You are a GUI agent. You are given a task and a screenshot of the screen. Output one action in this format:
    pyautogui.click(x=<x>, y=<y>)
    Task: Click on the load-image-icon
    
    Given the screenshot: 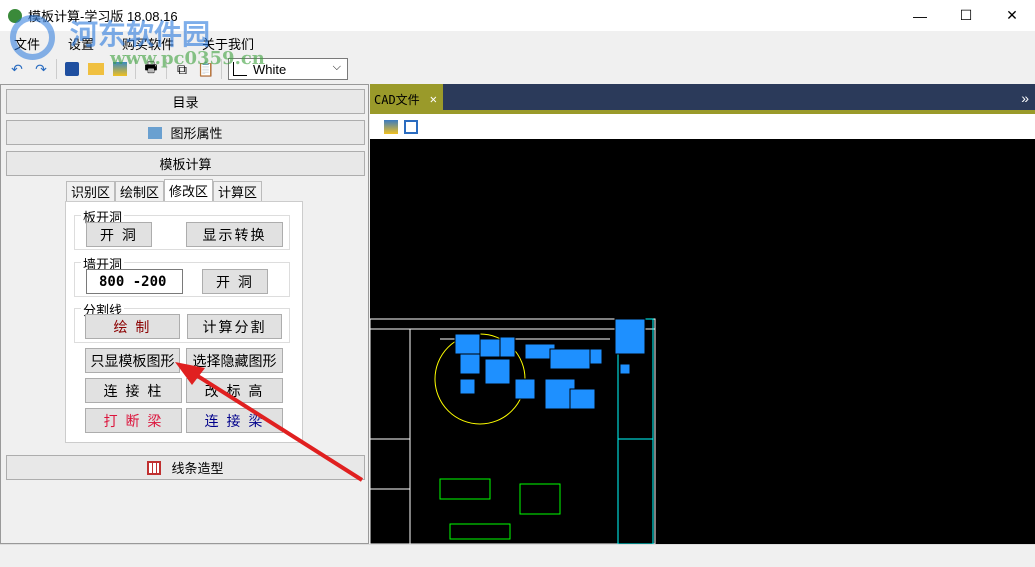 What is the action you would take?
    pyautogui.click(x=391, y=126)
    